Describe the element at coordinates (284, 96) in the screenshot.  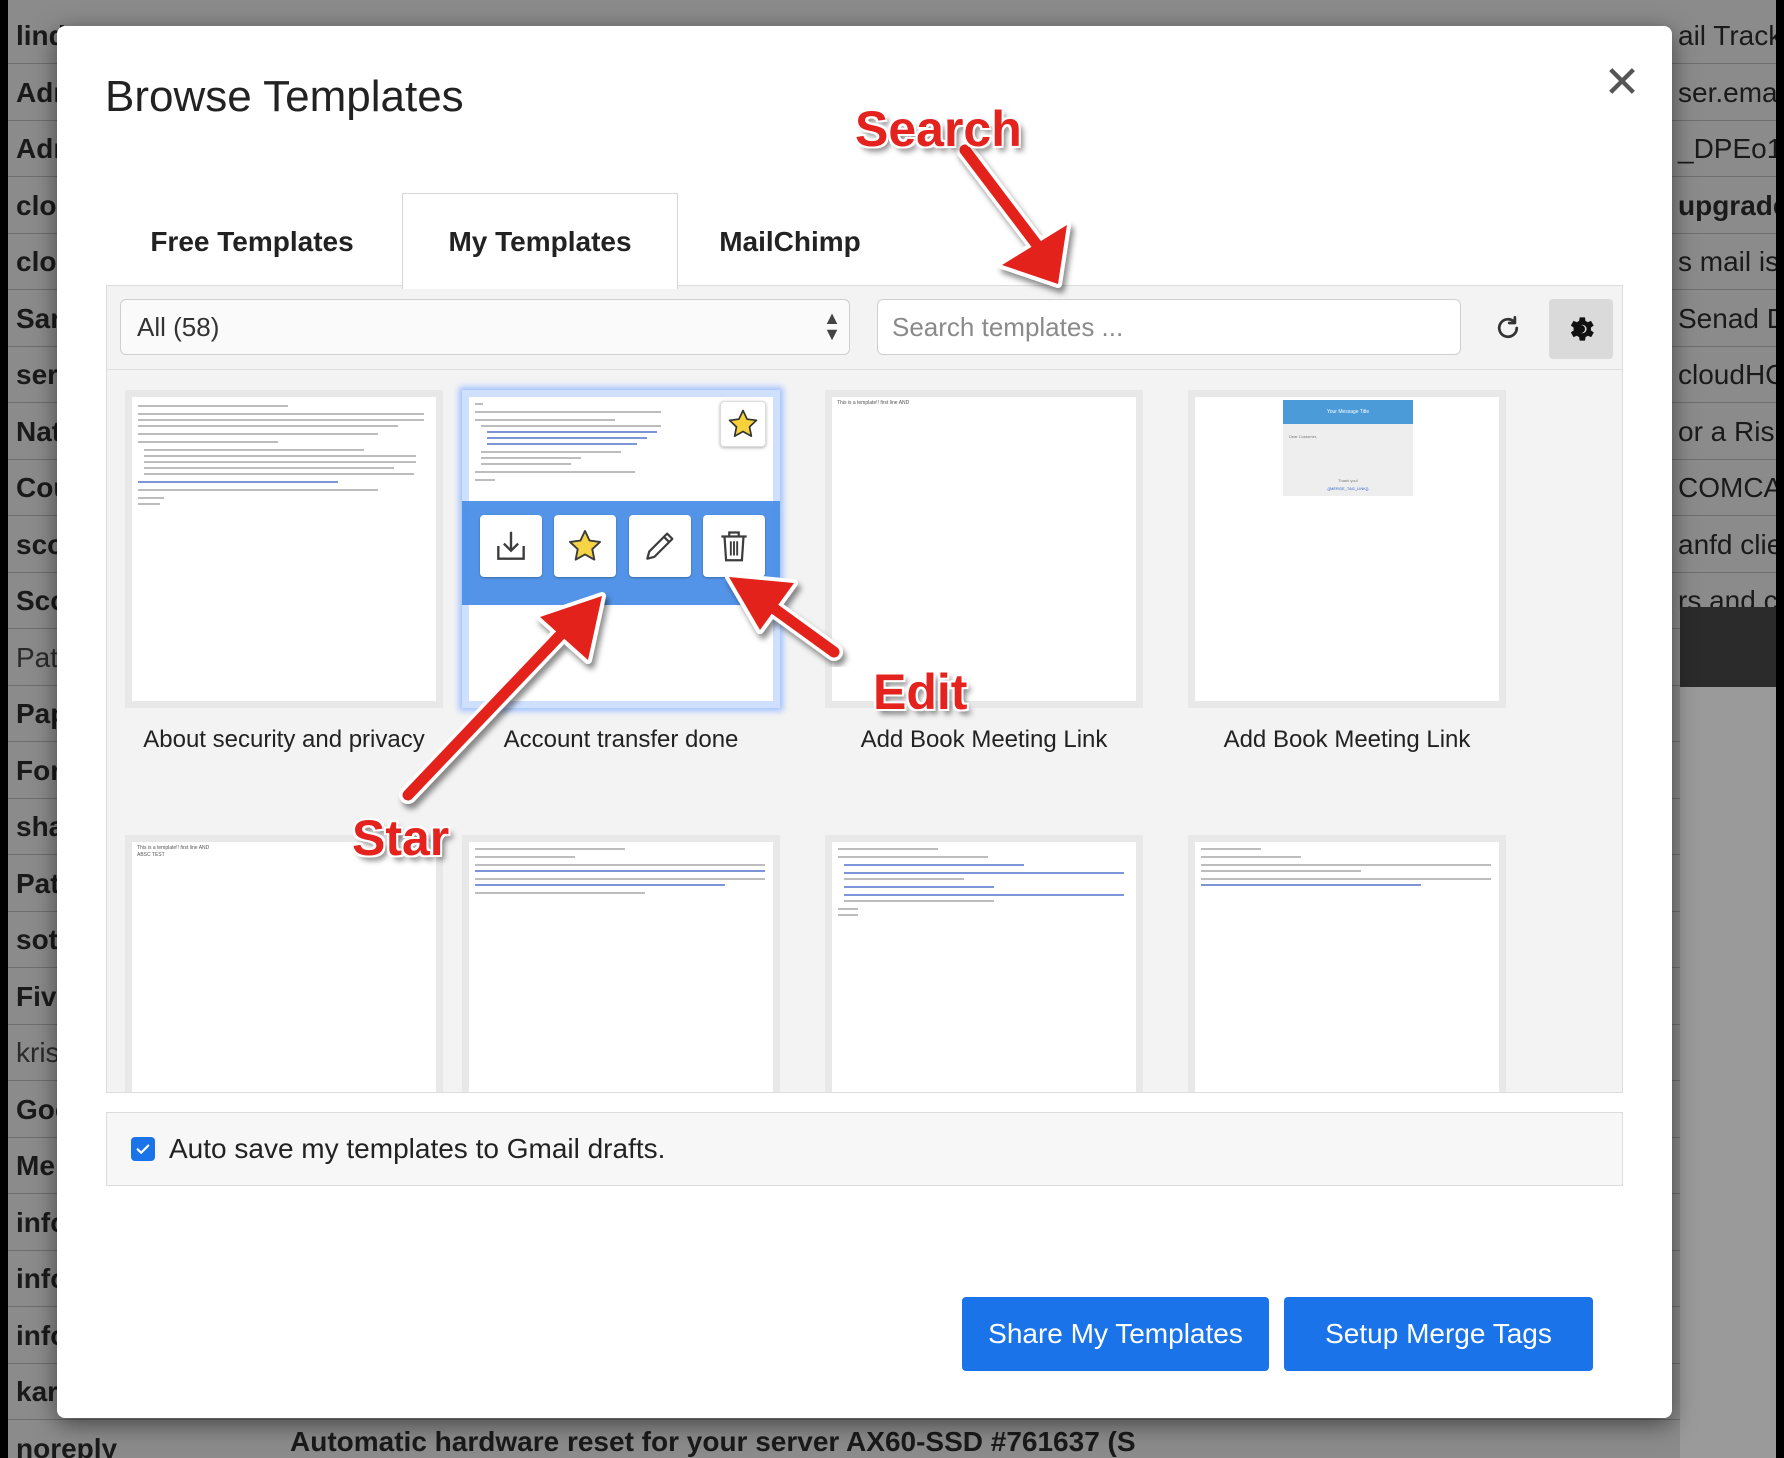
I see `dialog-title: Browse Templates` at that location.